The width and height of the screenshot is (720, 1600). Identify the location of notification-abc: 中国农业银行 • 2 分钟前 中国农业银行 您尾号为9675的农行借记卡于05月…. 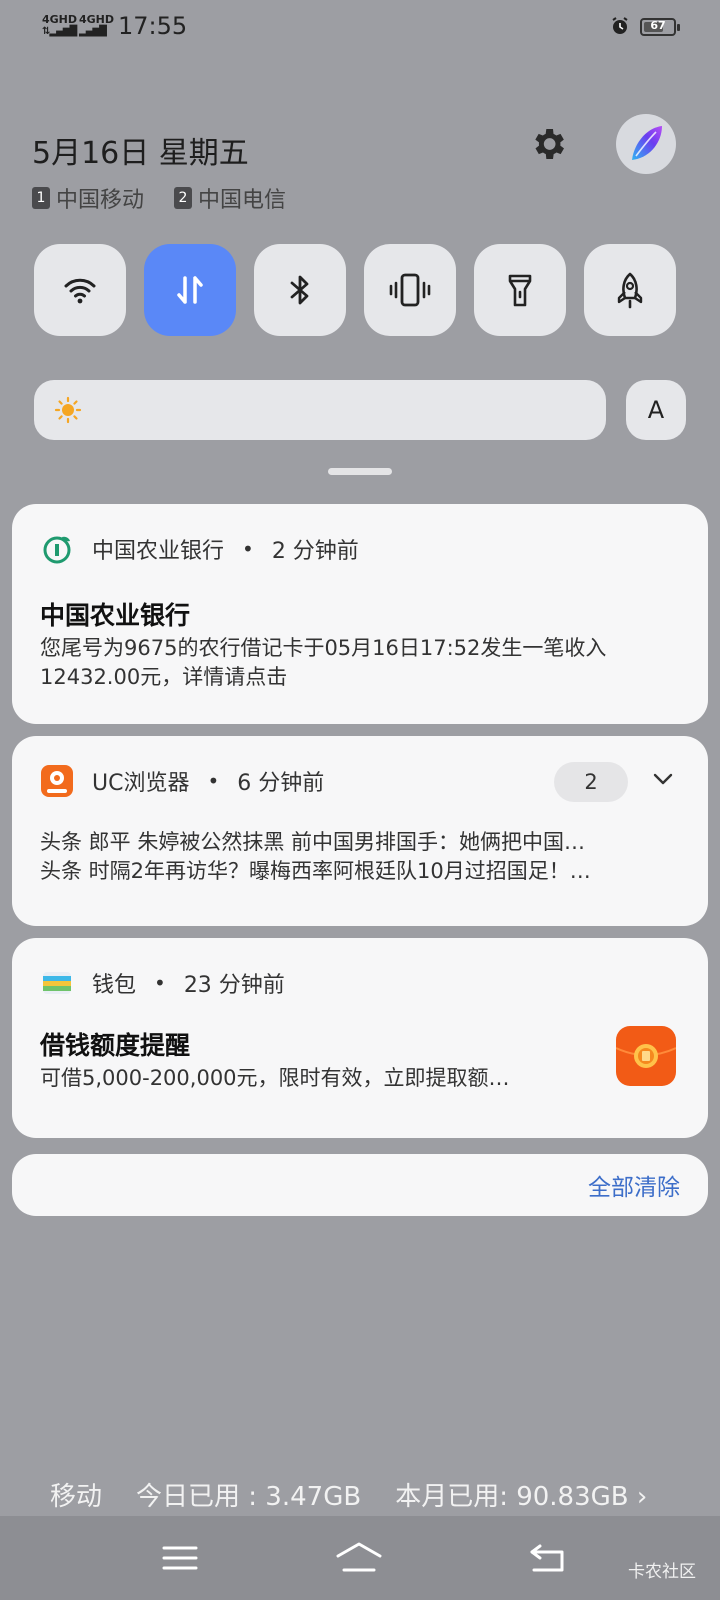
(360, 614).